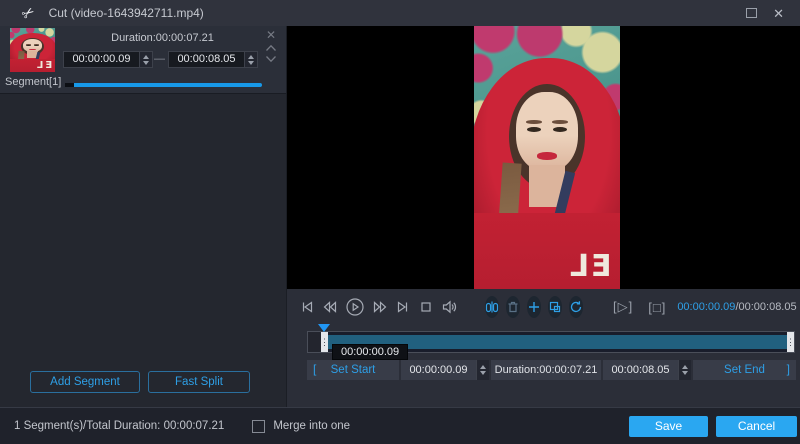 The image size is (800, 444). Describe the element at coordinates (766, 307) in the screenshot. I see `total-time: /00:00:08.05` at that location.